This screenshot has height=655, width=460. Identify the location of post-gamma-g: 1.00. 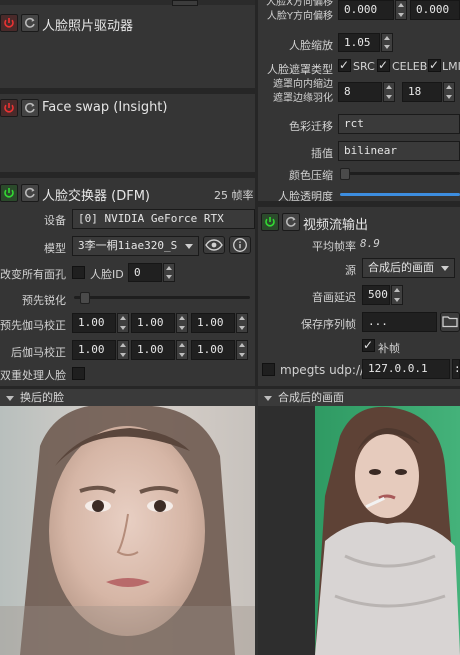
(153, 350).